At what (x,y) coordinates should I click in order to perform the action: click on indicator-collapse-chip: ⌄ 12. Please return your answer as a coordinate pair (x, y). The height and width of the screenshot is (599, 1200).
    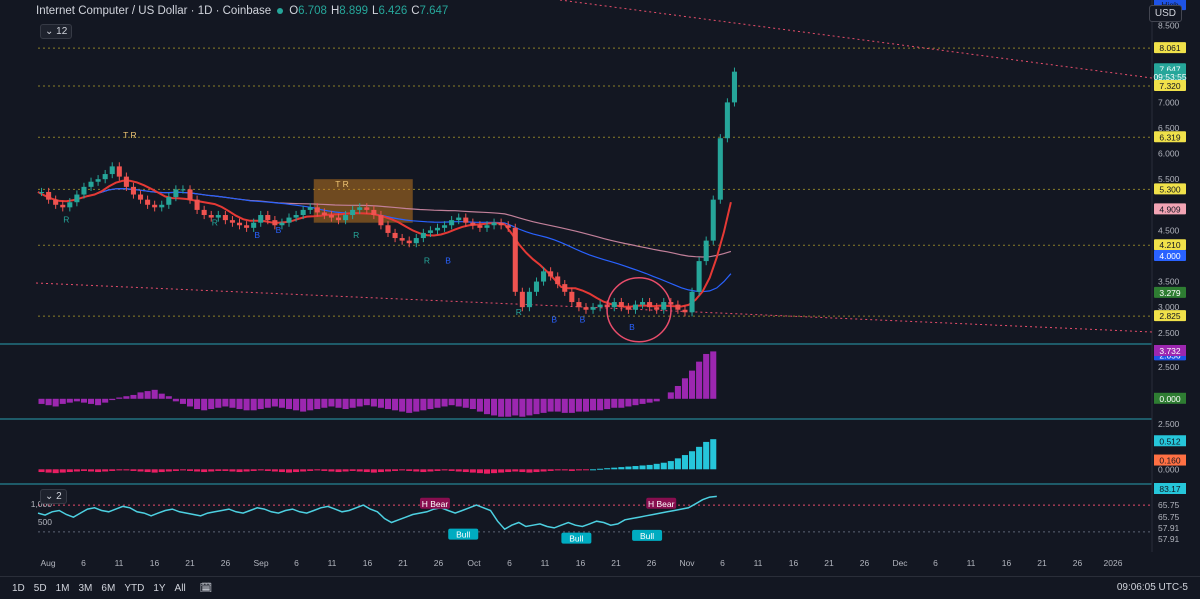
    Looking at the image, I should click on (56, 31).